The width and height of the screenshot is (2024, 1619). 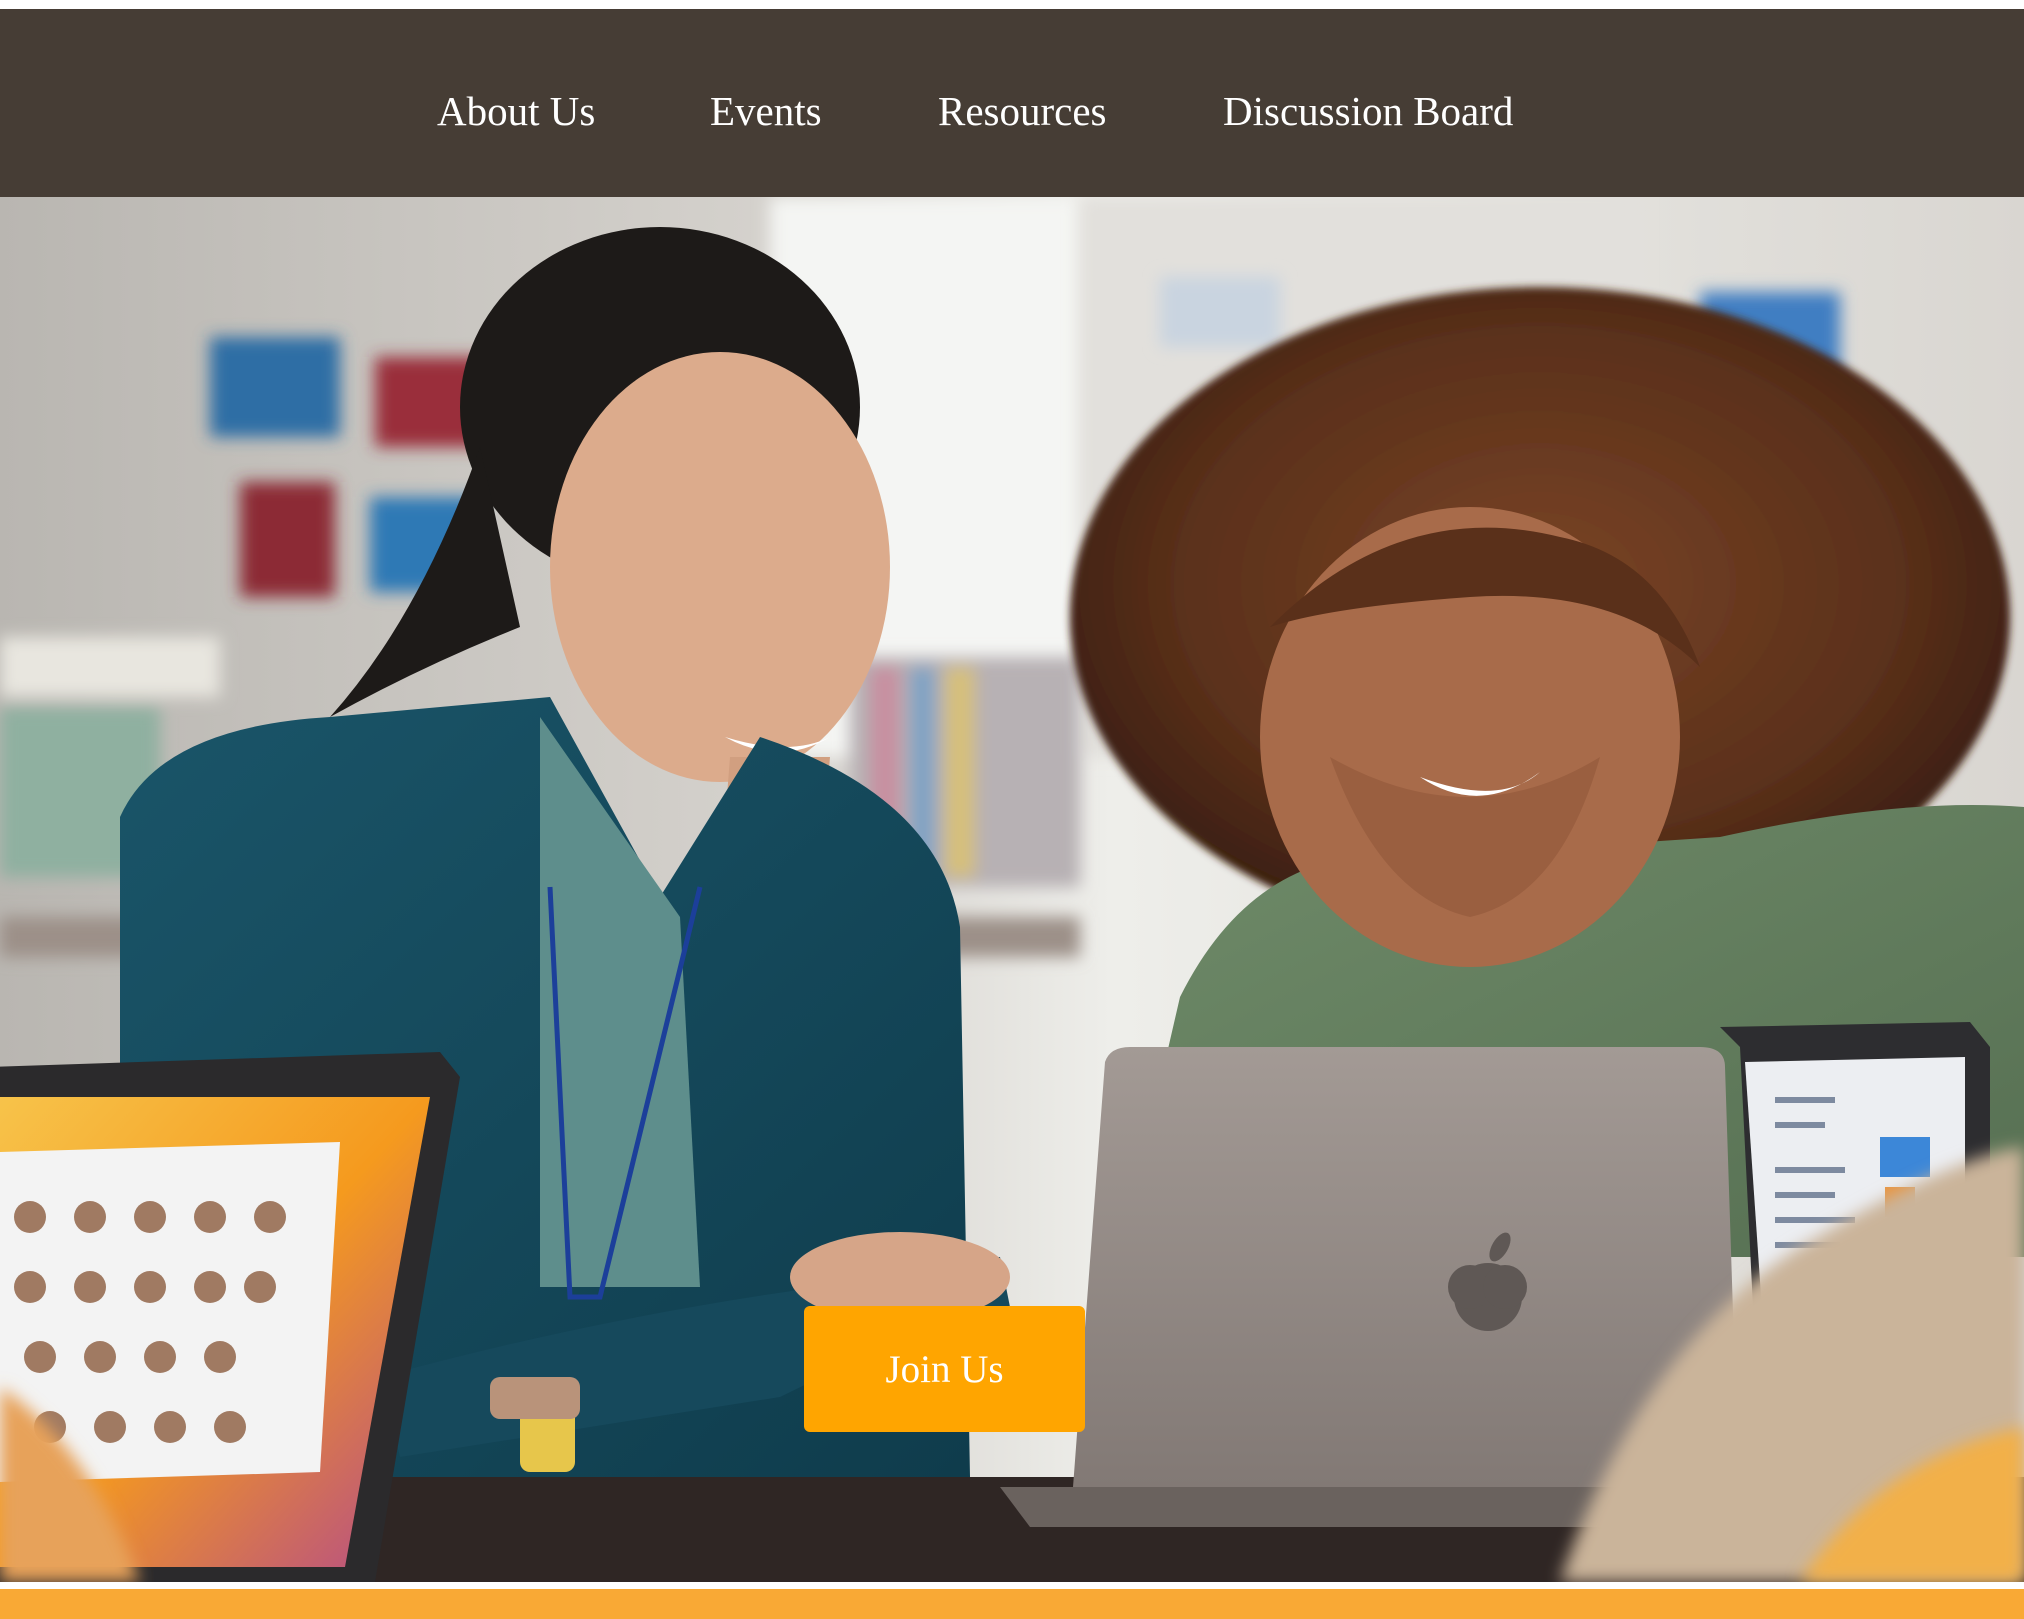 What do you see at coordinates (1012, 1604) in the screenshot?
I see `bottom-accent-strip` at bounding box center [1012, 1604].